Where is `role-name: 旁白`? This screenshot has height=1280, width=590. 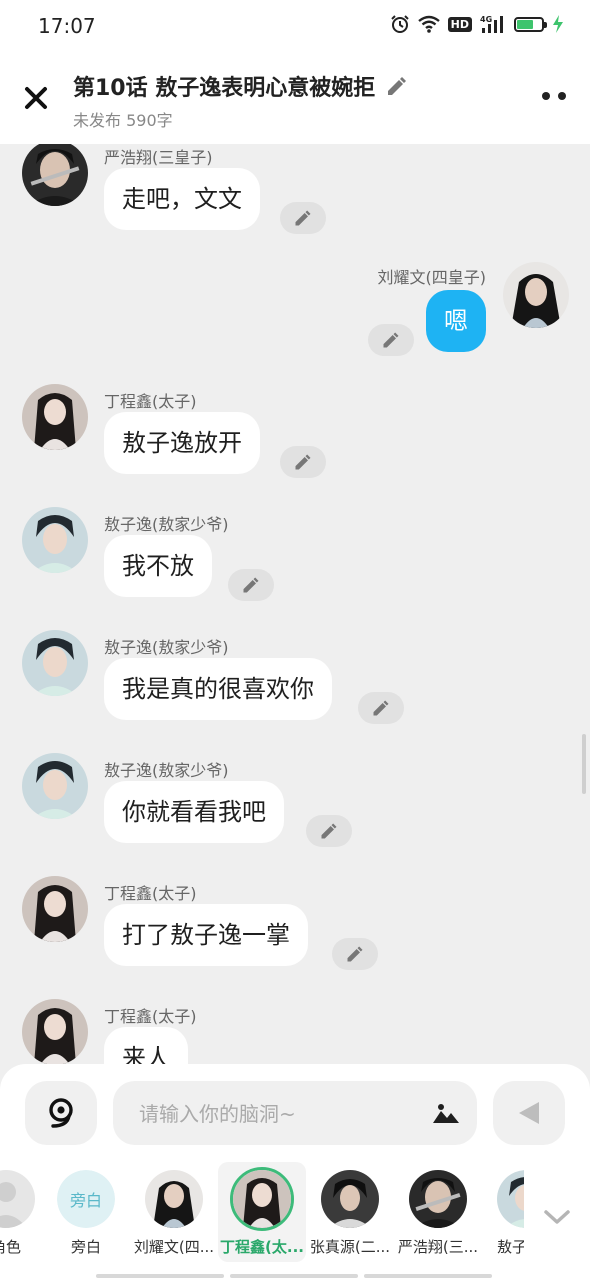 role-name: 旁白 is located at coordinates (85, 1247).